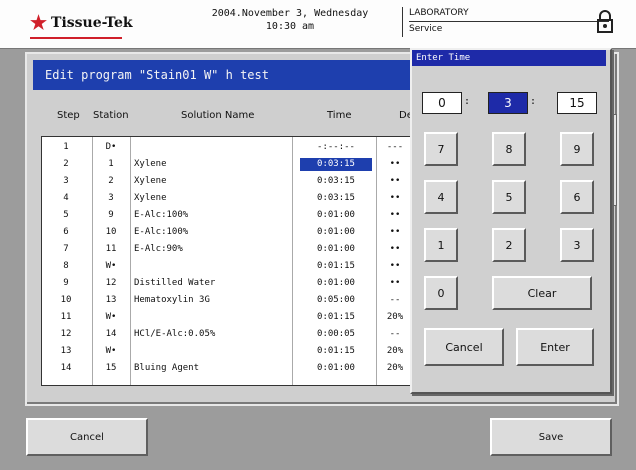 The width and height of the screenshot is (636, 470). Describe the element at coordinates (555, 347) in the screenshot. I see `dialog-enter-button: Enter` at that location.